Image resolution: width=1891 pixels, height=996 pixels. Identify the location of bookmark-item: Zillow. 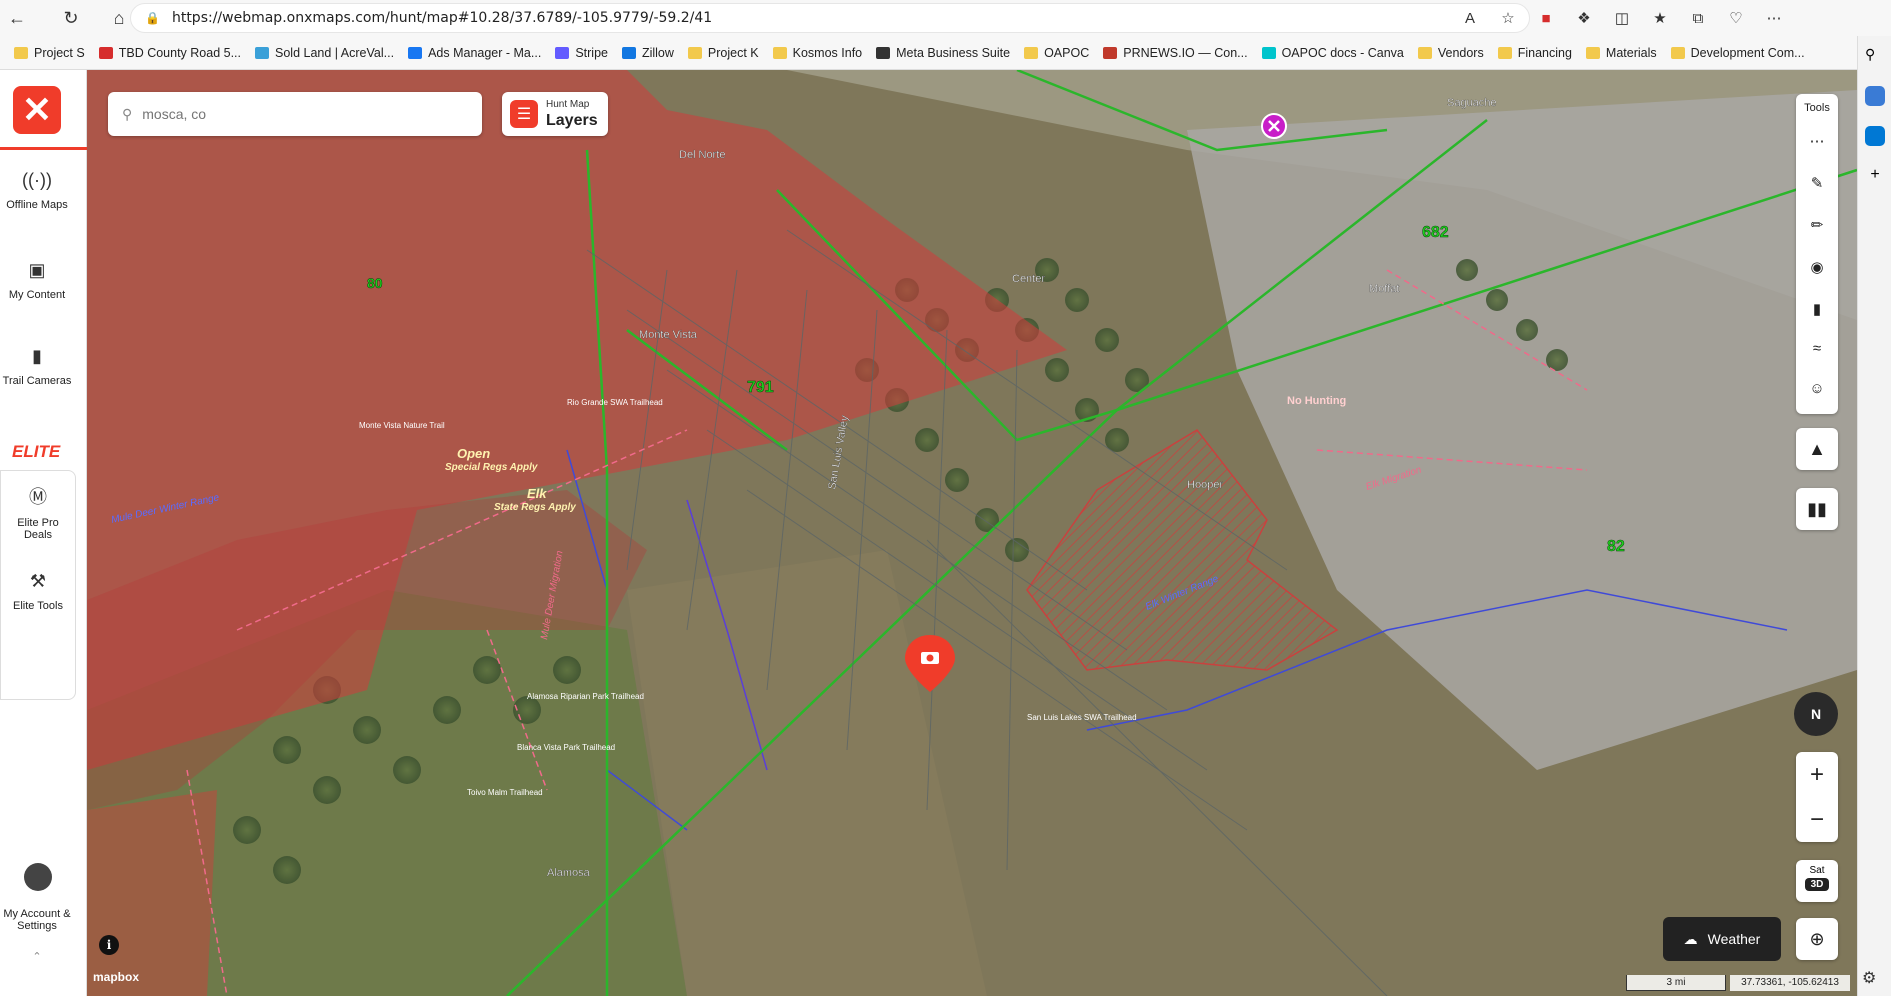
(647, 52).